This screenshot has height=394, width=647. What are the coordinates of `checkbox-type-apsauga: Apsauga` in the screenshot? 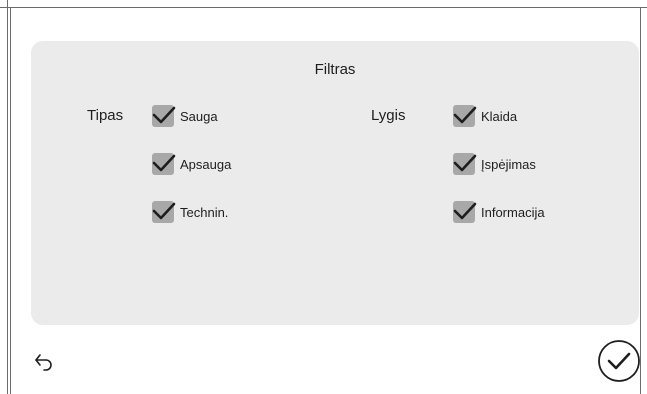 It's located at (191, 164).